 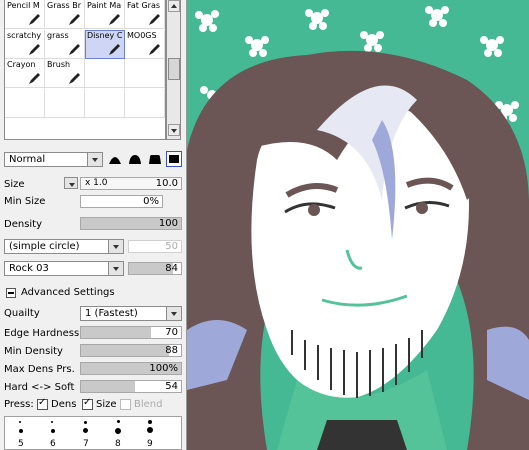 What do you see at coordinates (25, 73) in the screenshot?
I see `brush-slot: Crayon` at bounding box center [25, 73].